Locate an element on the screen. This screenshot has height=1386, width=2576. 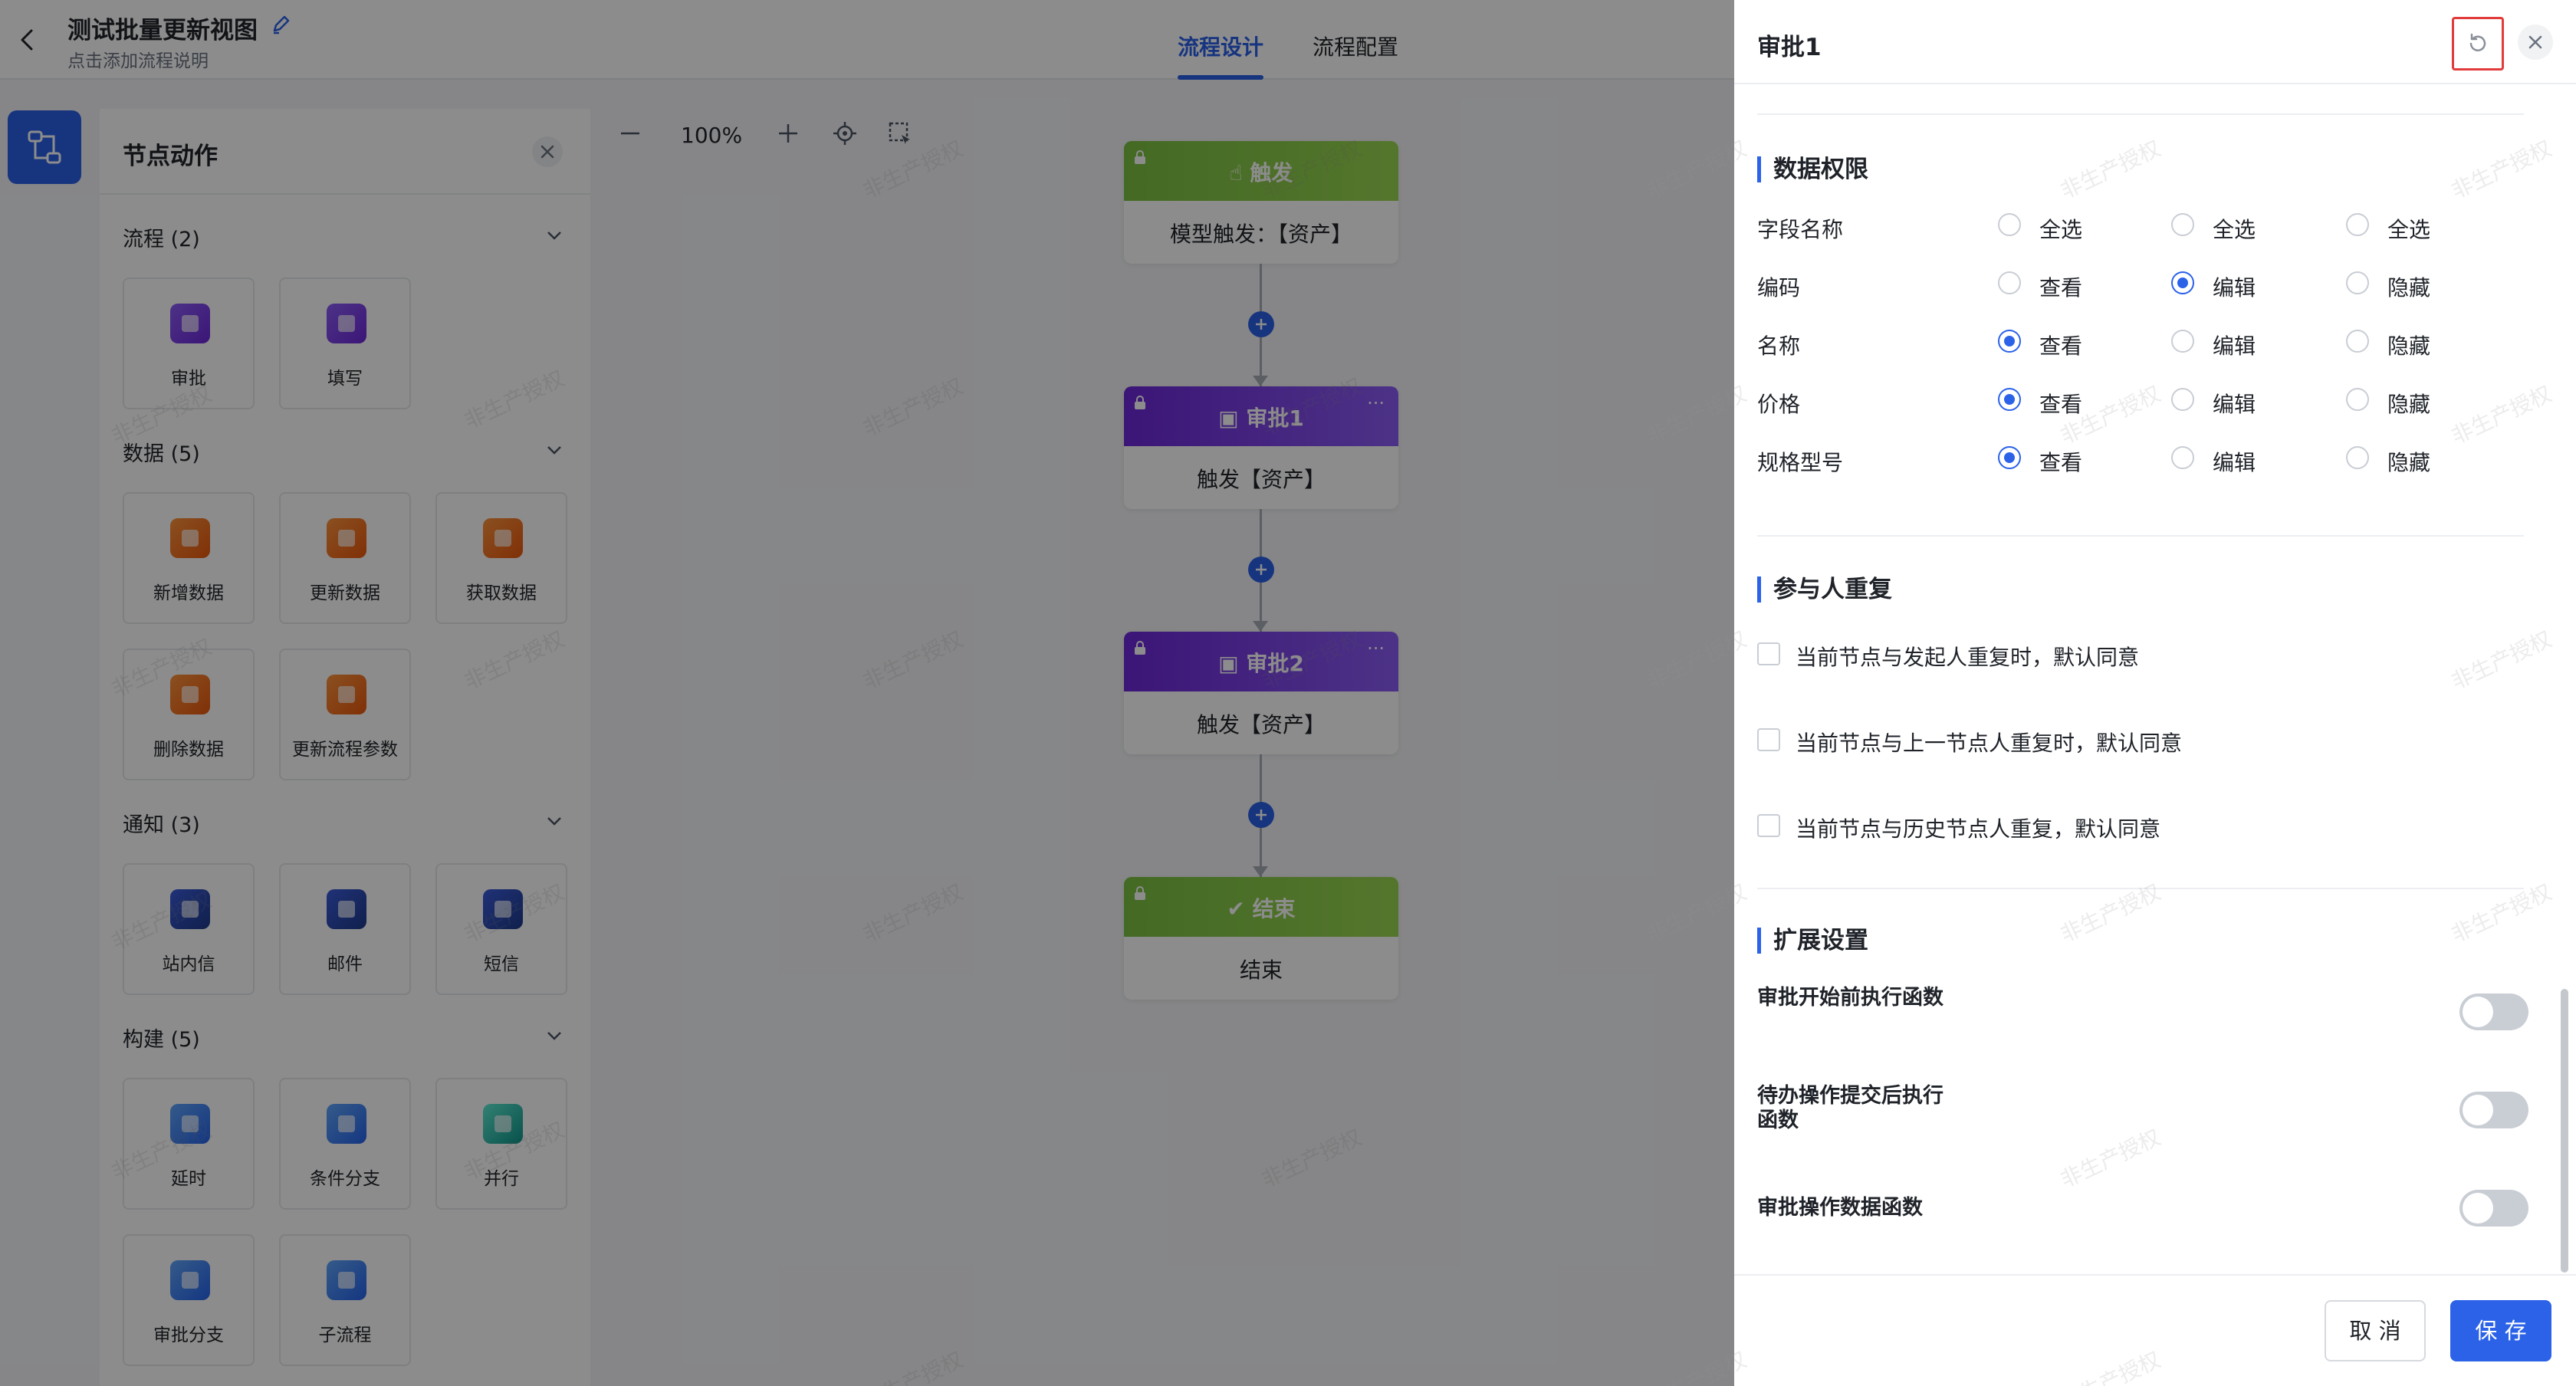
field-label: 规格型号 is located at coordinates (1801, 463).